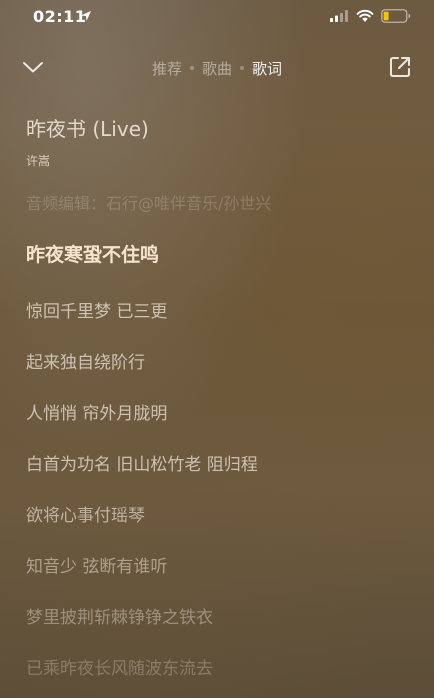  Describe the element at coordinates (149, 203) in the screenshot. I see `audio-credit: 音频编辑：石行@唯伴音乐/孙世兴` at that location.